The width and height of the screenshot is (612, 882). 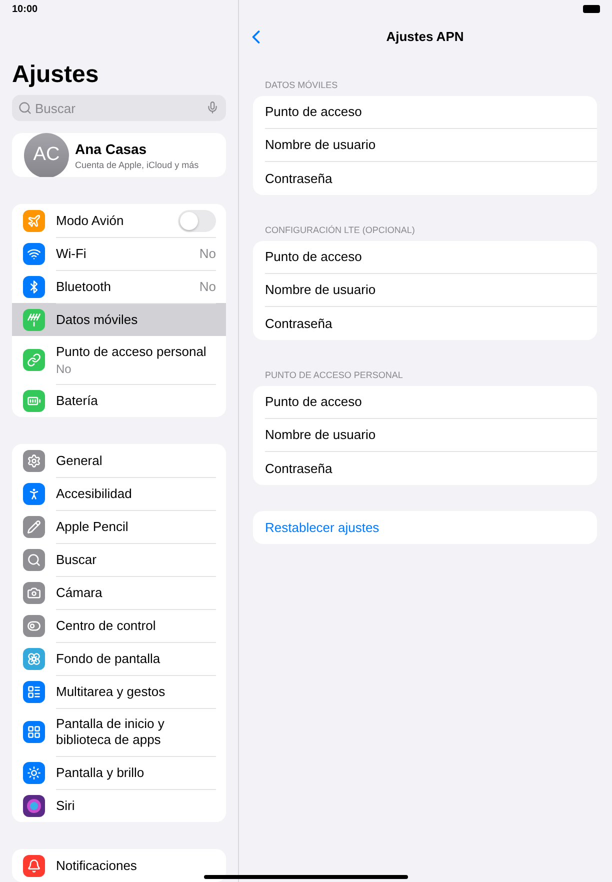 I want to click on item-label: Wi-Fi, so click(x=72, y=254).